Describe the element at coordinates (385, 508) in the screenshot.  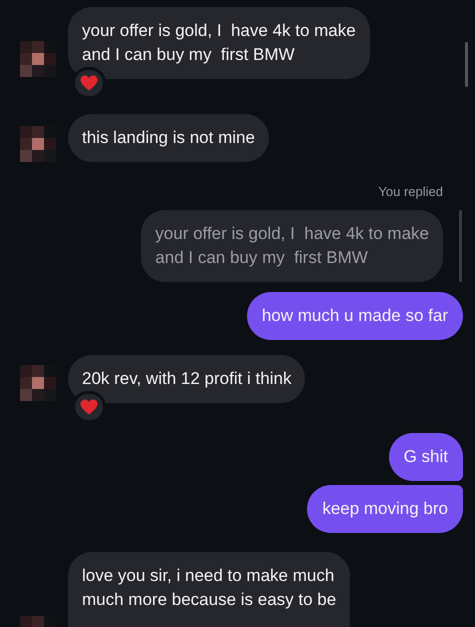
I see `message-bubble: keep moving bro` at that location.